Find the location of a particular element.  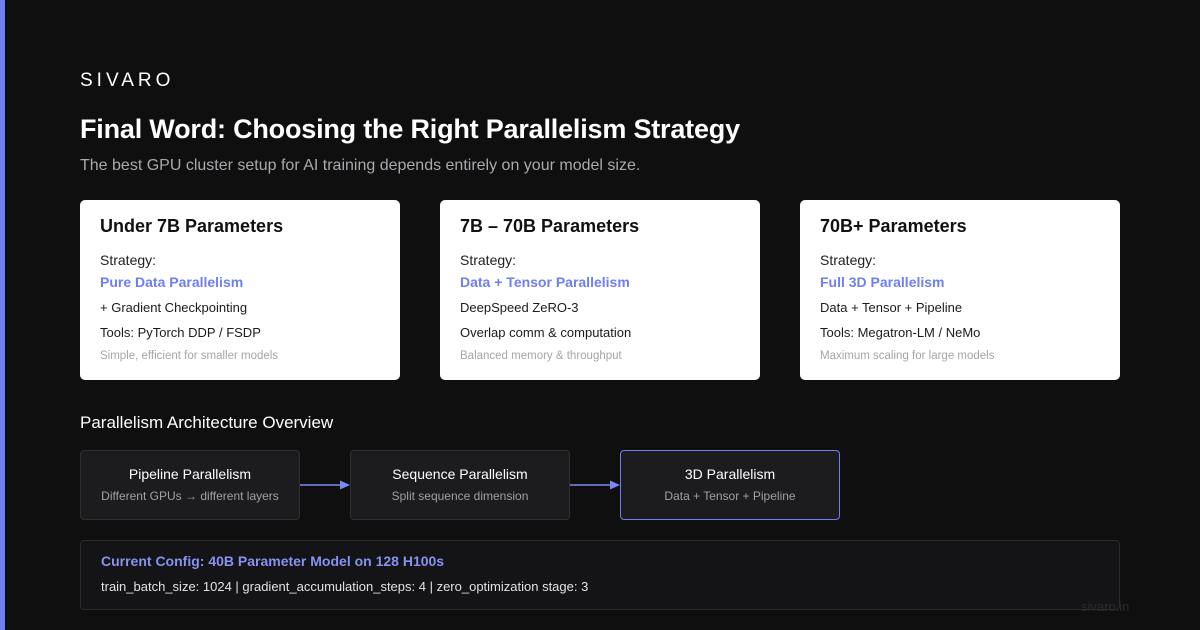

card-title: Under 7B Parameters is located at coordinates (192, 226).